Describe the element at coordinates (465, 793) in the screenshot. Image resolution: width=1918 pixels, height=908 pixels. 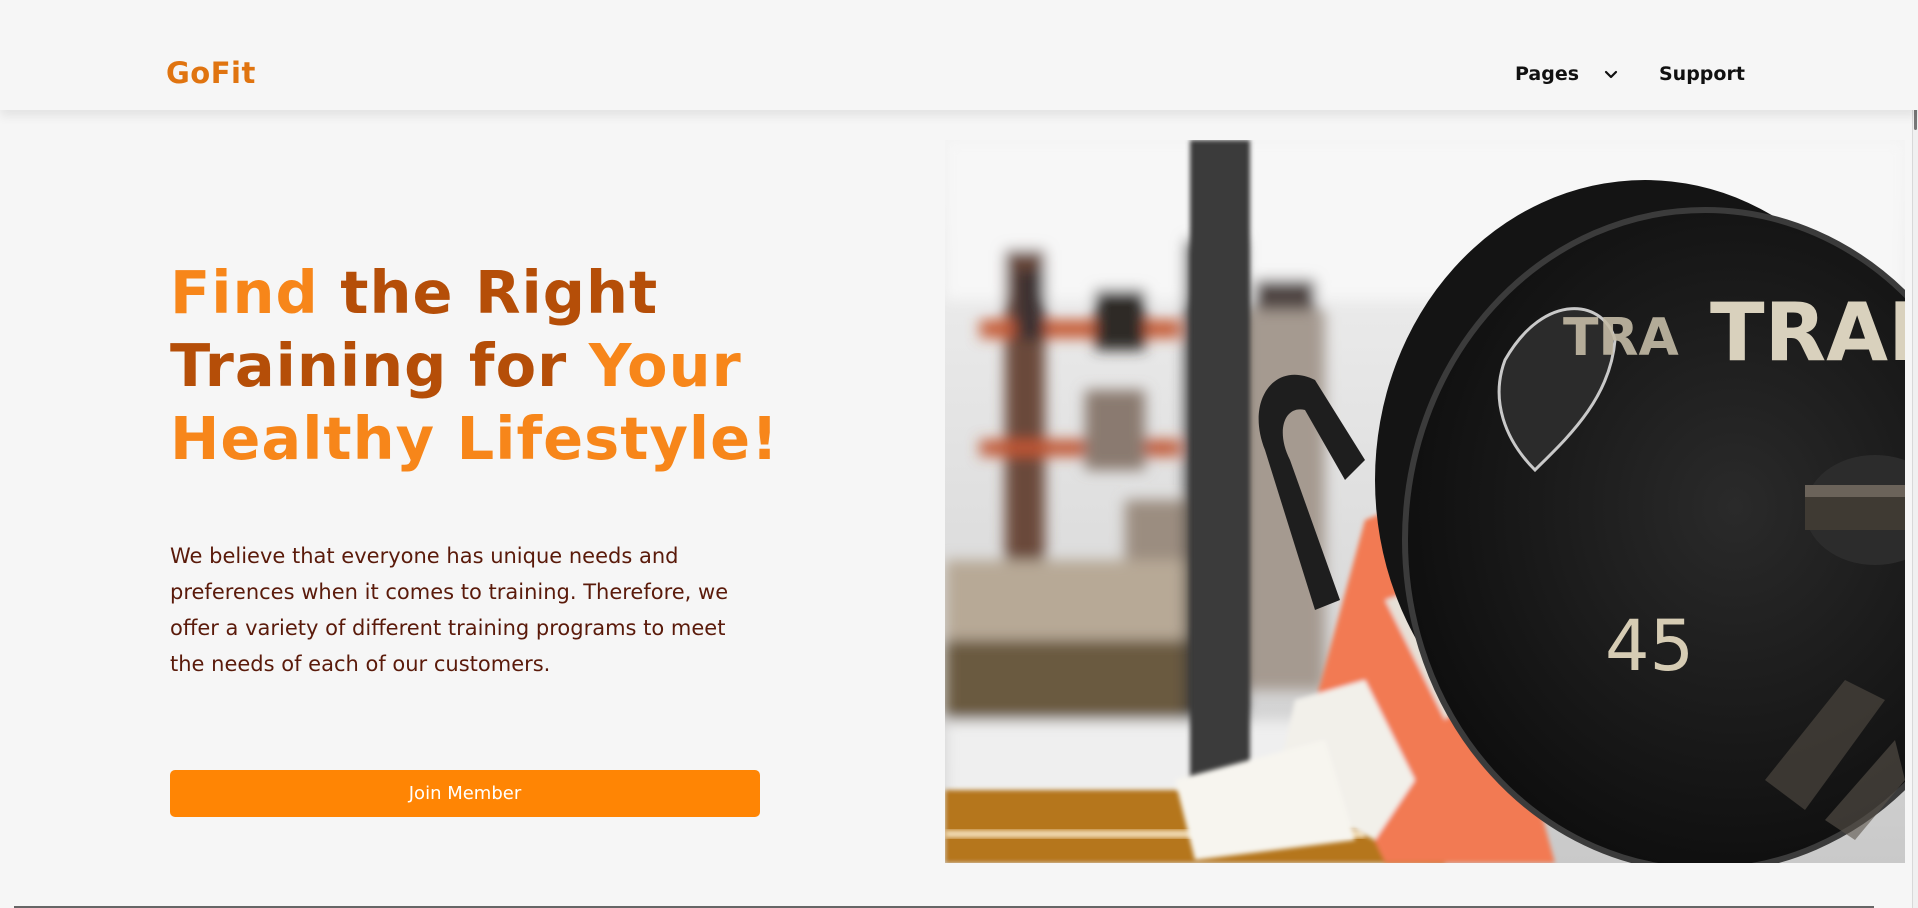
I see `join-member-button: Join Member` at that location.